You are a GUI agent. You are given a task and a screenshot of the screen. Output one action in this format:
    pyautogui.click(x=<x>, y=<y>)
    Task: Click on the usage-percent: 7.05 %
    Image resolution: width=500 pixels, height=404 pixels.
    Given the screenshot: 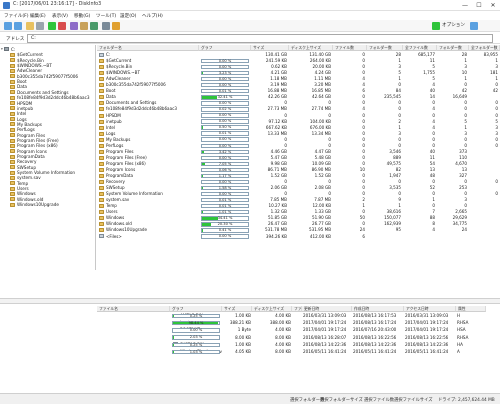 What is the action you would take?
    pyautogui.click(x=225, y=163)
    